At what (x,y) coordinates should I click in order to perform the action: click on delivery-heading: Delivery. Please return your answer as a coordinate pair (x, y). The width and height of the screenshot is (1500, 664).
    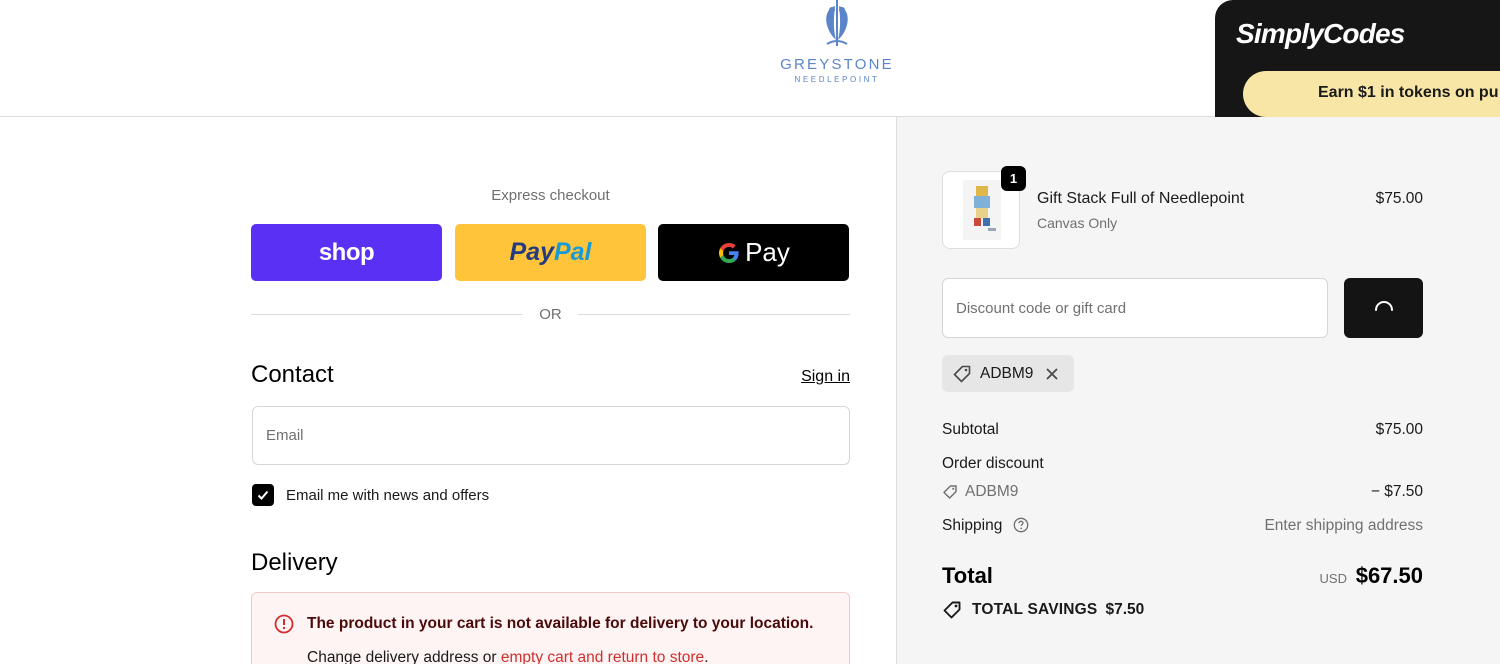
    Looking at the image, I should click on (294, 562).